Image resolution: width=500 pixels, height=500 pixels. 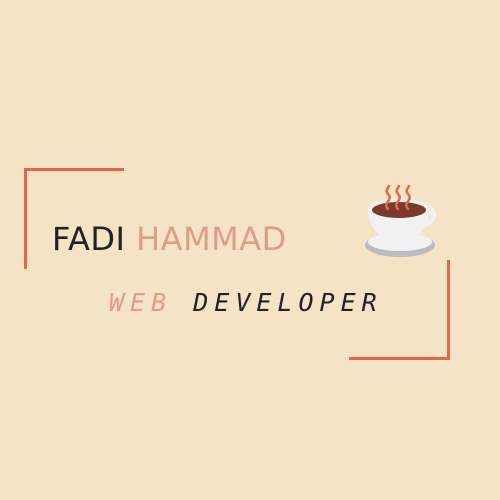 I want to click on logo-name: FADI HAMMAD, so click(x=169, y=239).